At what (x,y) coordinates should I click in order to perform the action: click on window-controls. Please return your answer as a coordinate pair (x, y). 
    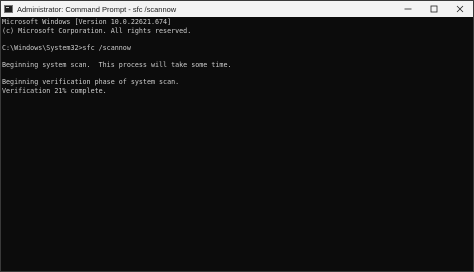
    Looking at the image, I should click on (434, 9).